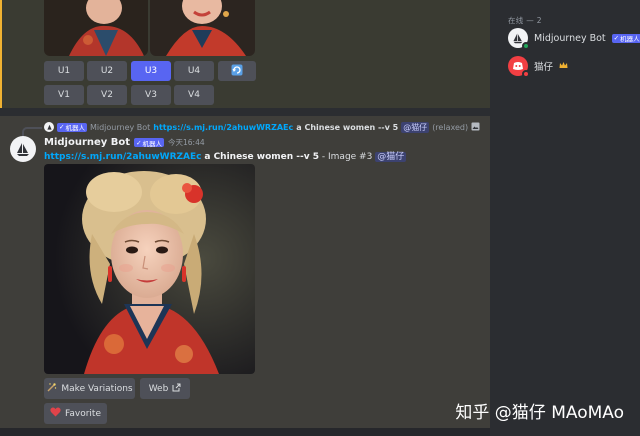 This screenshot has height=436, width=640. I want to click on make-variations-button: Make Variations, so click(89, 388).